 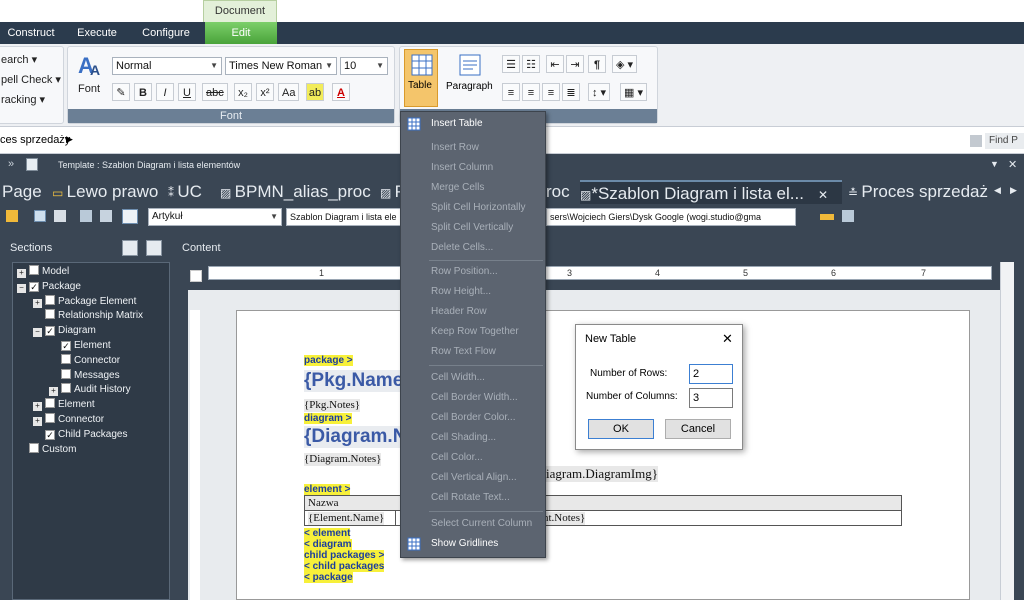 What do you see at coordinates (555, 64) in the screenshot?
I see `outdent-icon: ⇤` at bounding box center [555, 64].